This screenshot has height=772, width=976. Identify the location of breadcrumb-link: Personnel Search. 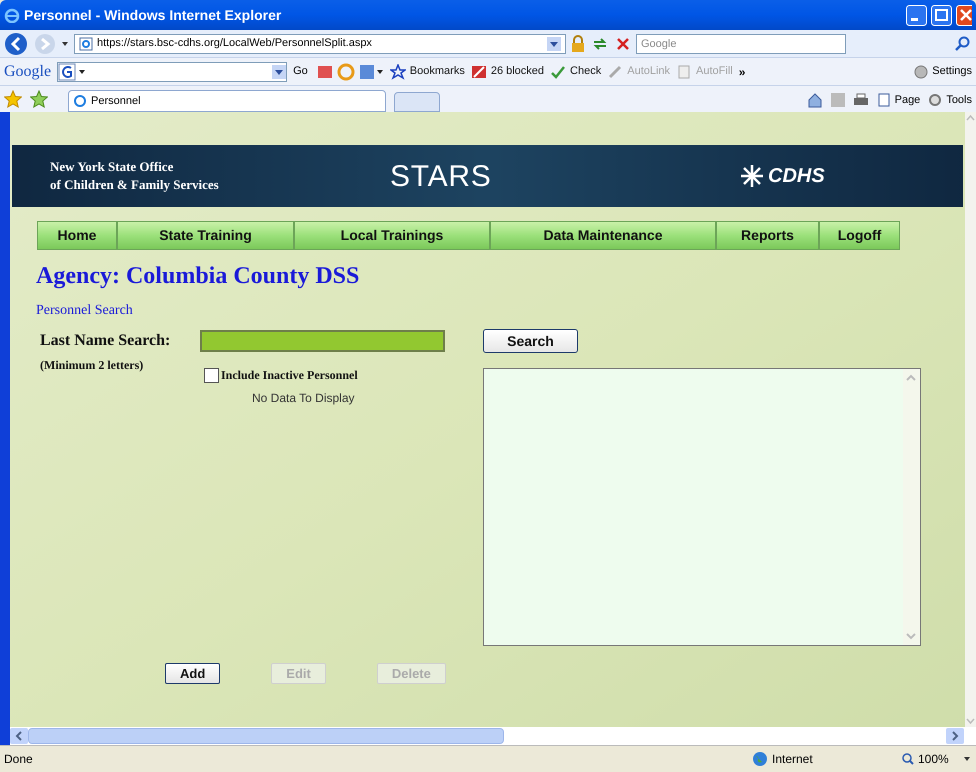
(84, 310).